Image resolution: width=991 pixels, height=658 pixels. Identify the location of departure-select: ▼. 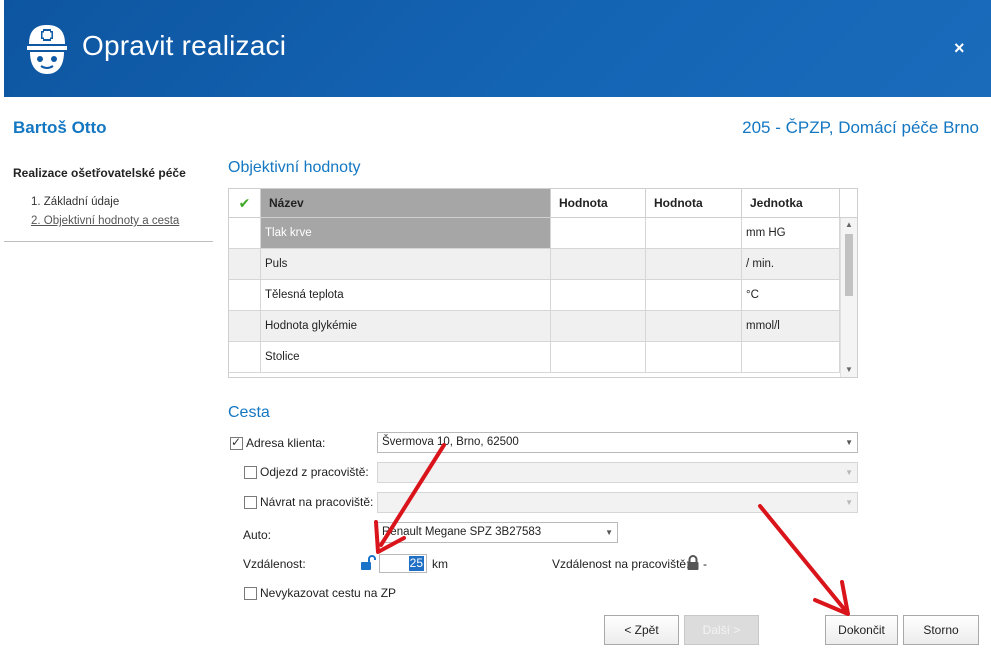
(617, 472).